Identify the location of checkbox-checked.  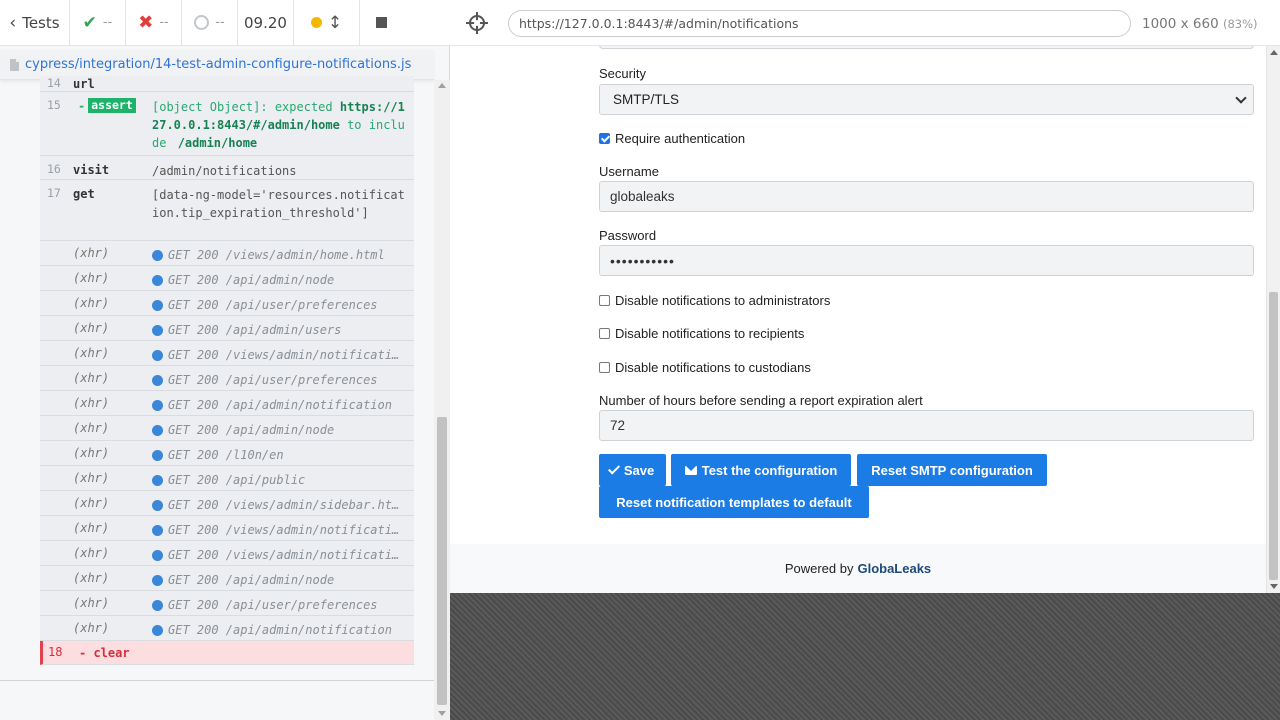
(604, 138).